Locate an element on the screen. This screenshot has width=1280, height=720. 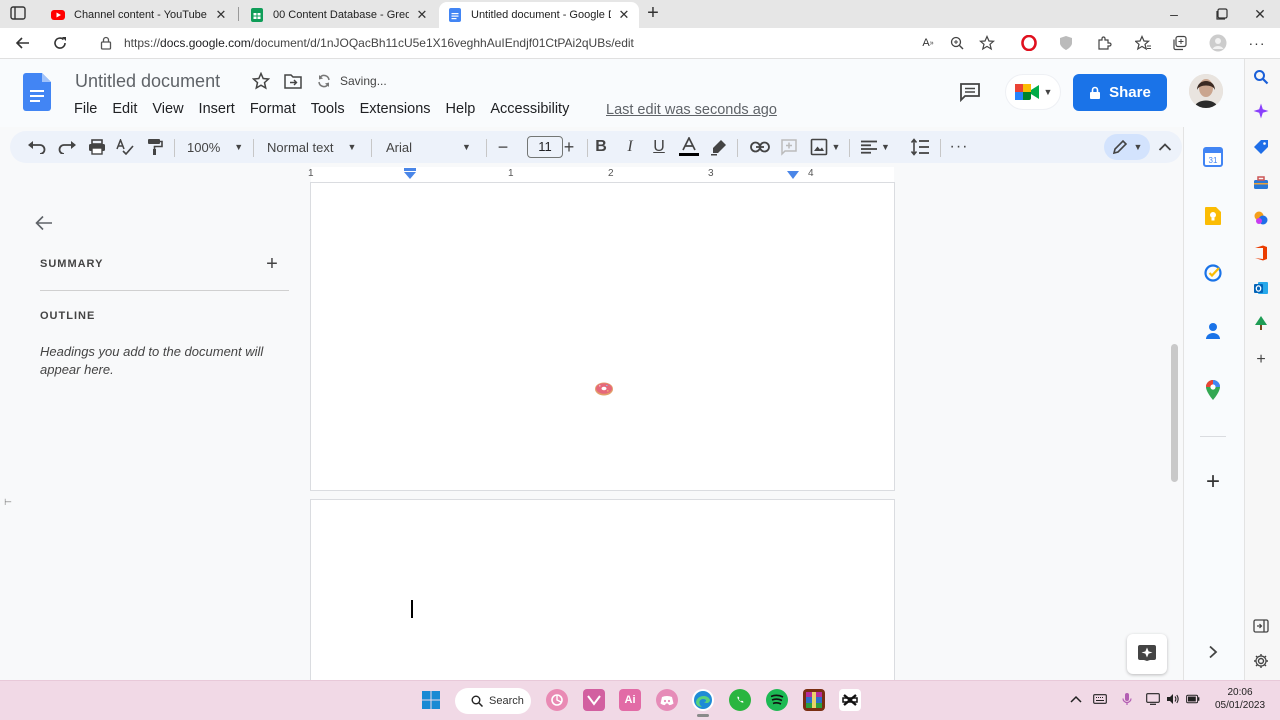
profile-icon is located at coordinates (1218, 43).